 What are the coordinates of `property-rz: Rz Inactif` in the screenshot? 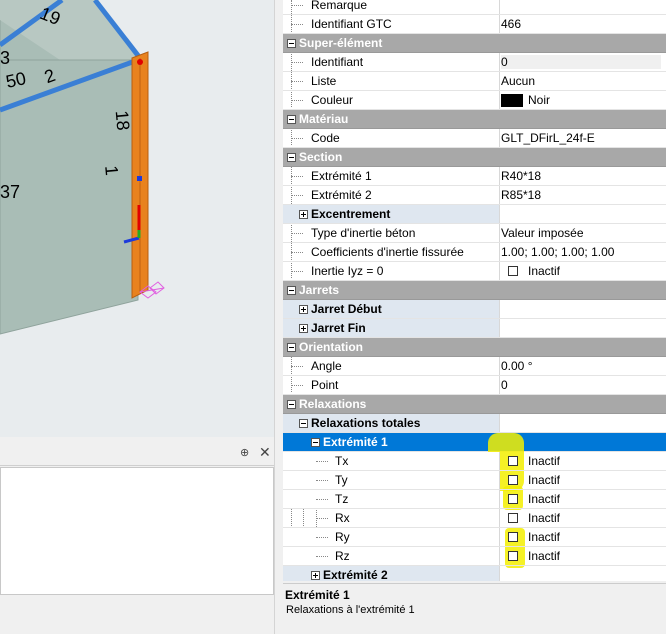 It's located at (474, 556).